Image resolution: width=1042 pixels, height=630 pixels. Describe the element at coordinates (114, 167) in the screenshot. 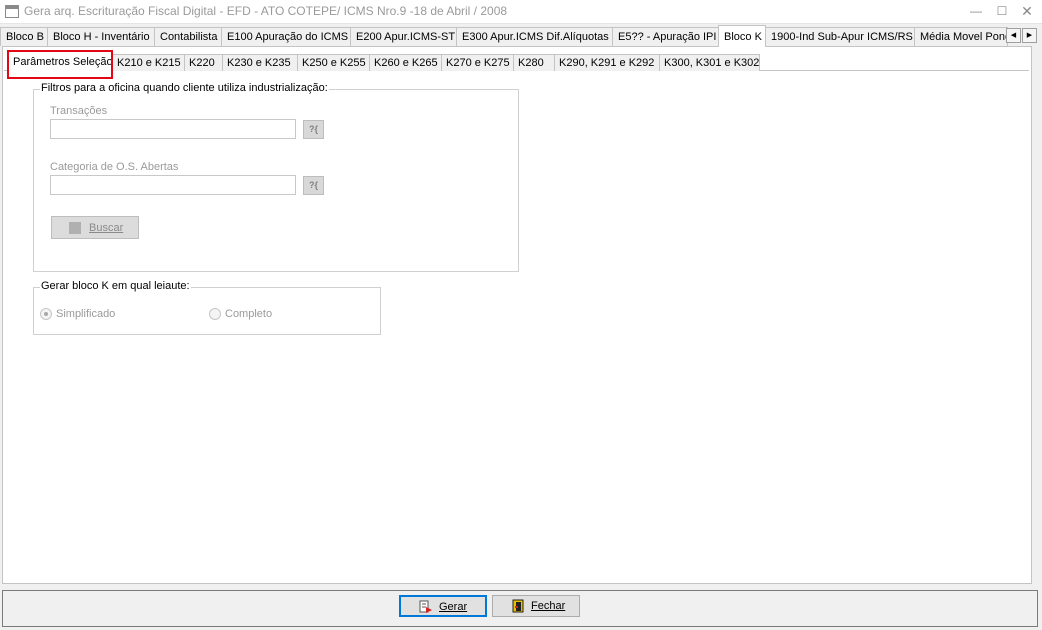

I see `categoria-label: Categoria de O.S. Abertas` at that location.